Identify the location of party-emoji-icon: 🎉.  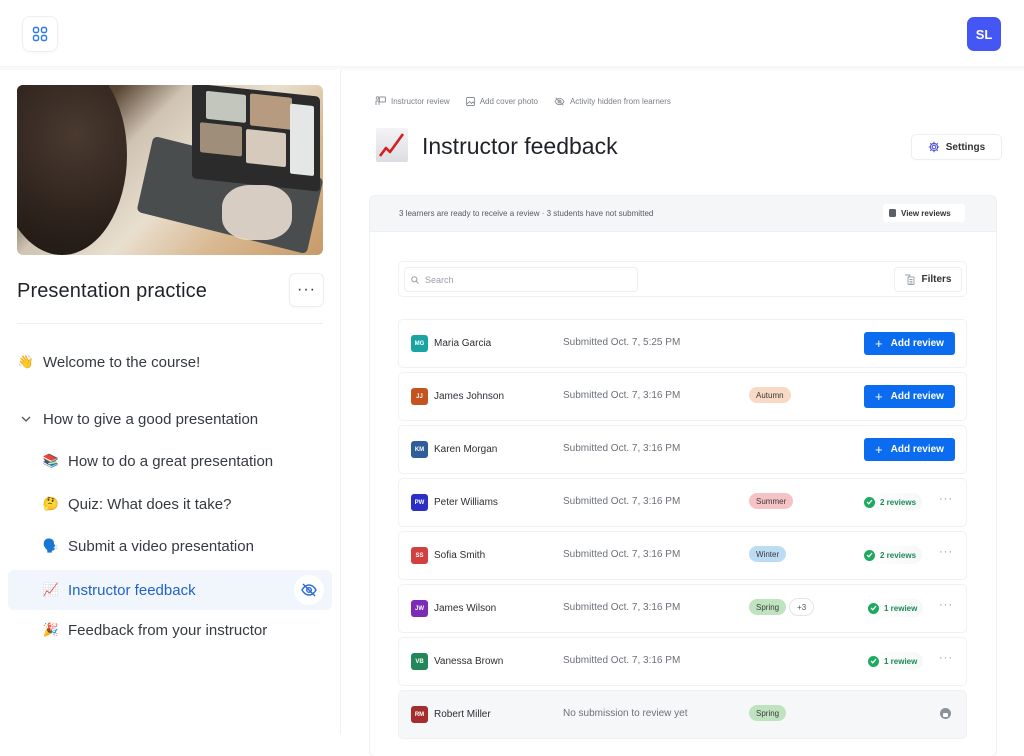
(51, 629).